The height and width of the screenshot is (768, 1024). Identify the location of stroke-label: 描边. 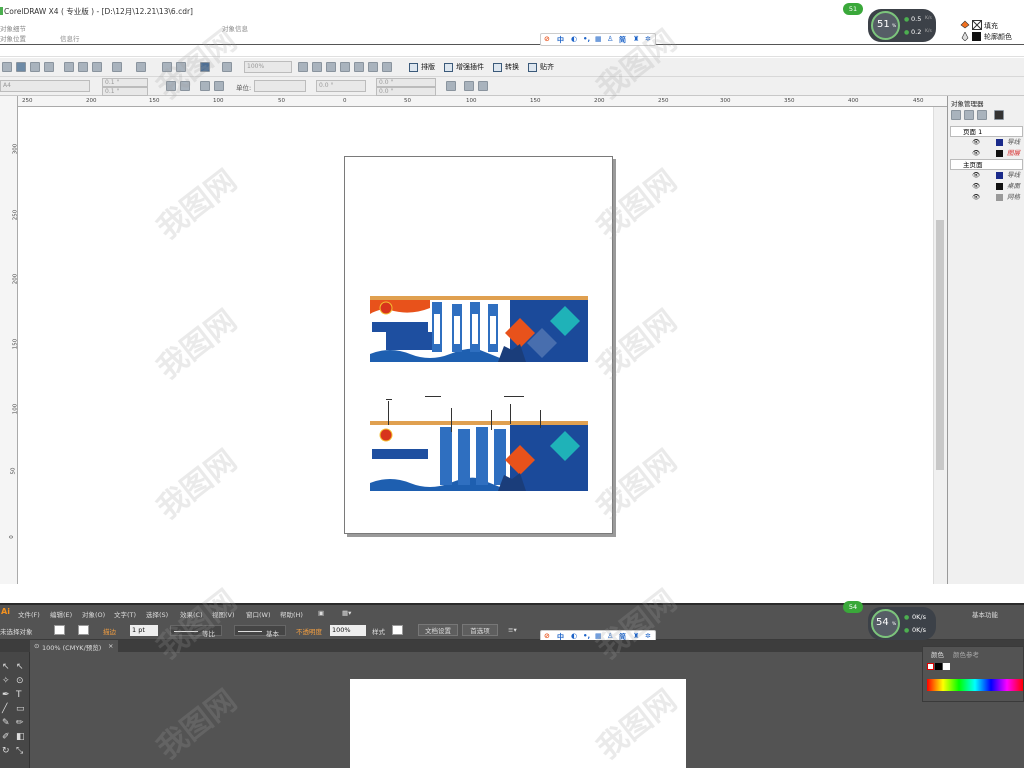
(109, 631).